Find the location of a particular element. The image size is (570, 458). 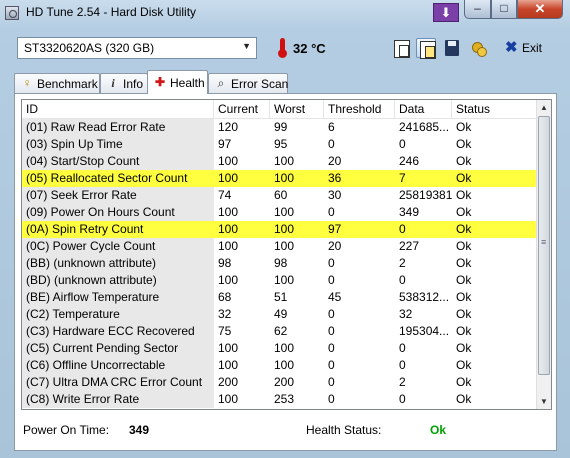

close-button: ✕ is located at coordinates (540, 9).